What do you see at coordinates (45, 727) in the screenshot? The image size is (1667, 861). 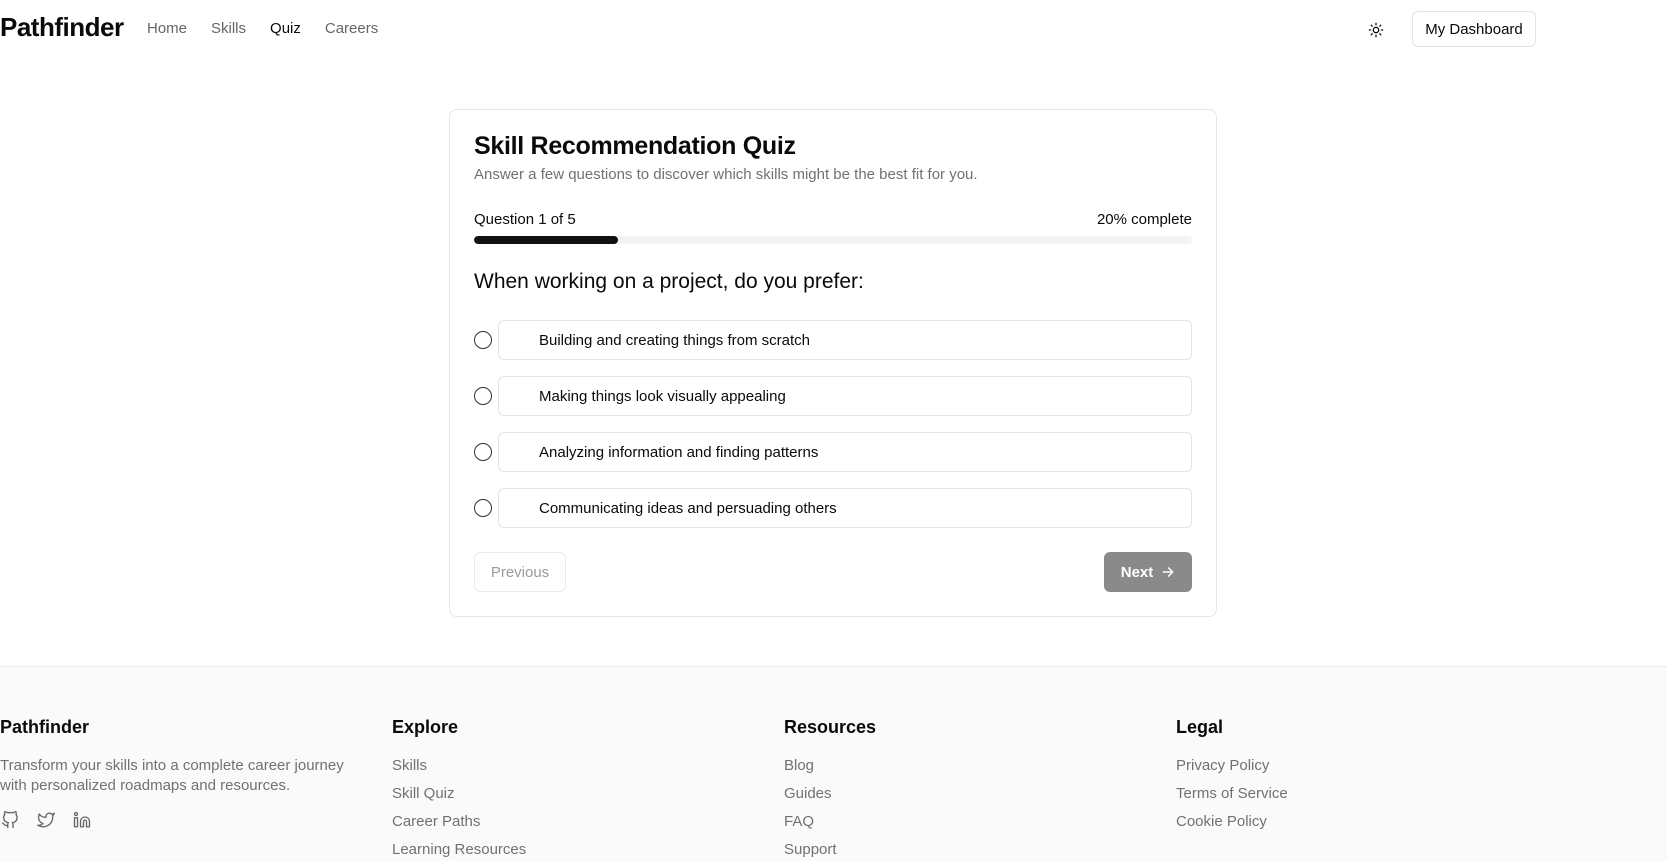 I see `footer-brand: Pathfinder` at bounding box center [45, 727].